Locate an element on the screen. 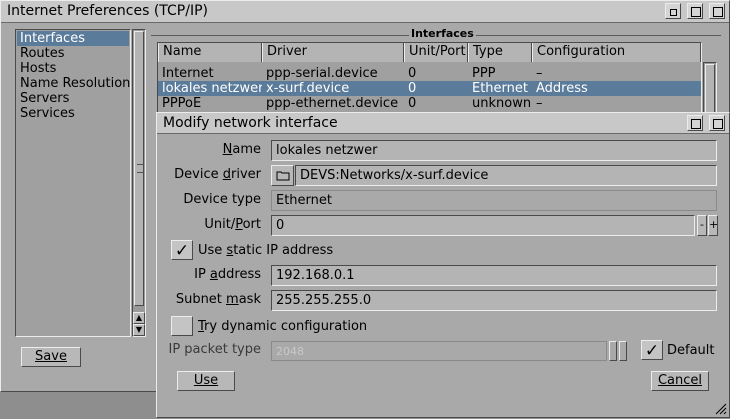 The width and height of the screenshot is (730, 419). depth-button is located at coordinates (717, 11).